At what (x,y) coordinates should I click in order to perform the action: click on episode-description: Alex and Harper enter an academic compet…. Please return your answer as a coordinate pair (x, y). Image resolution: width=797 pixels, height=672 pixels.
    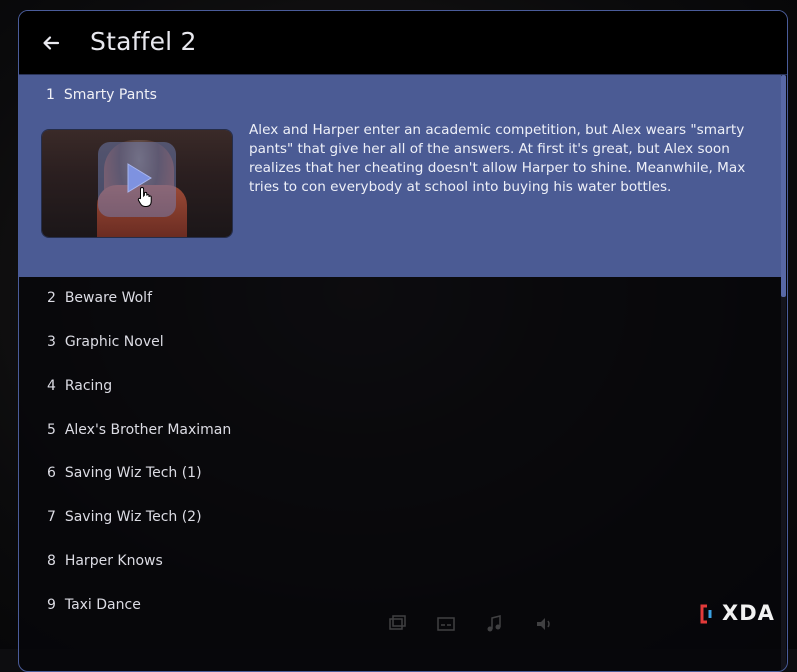
    Looking at the image, I should click on (497, 158).